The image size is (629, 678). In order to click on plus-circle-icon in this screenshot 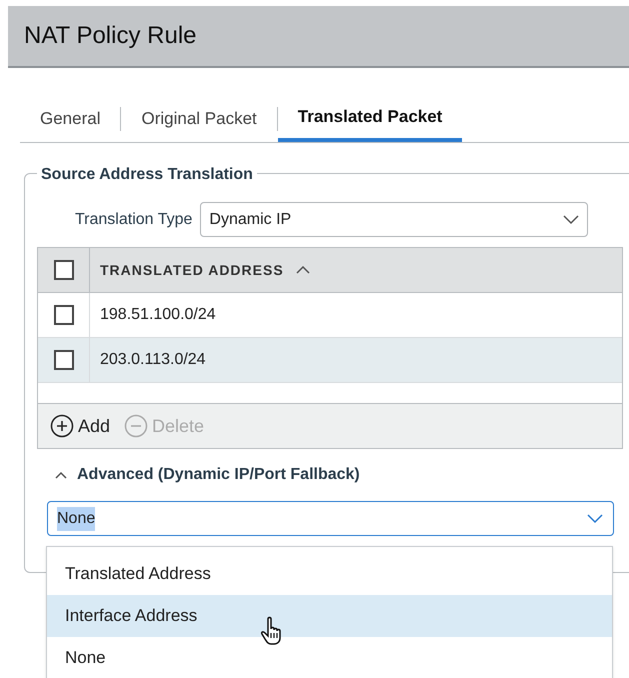, I will do `click(62, 426)`.